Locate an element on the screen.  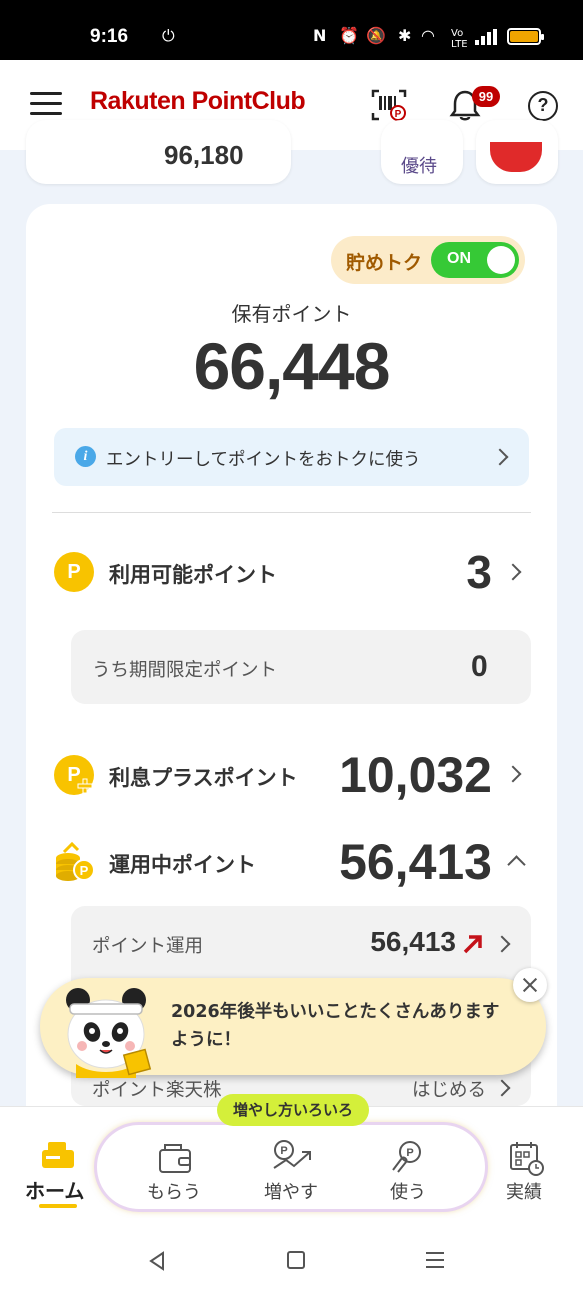
status-bar: 9:16 ⏻ N ⏰ 🔕 ✱ ◠ Vo LTE is located at coordinates (291, 30).